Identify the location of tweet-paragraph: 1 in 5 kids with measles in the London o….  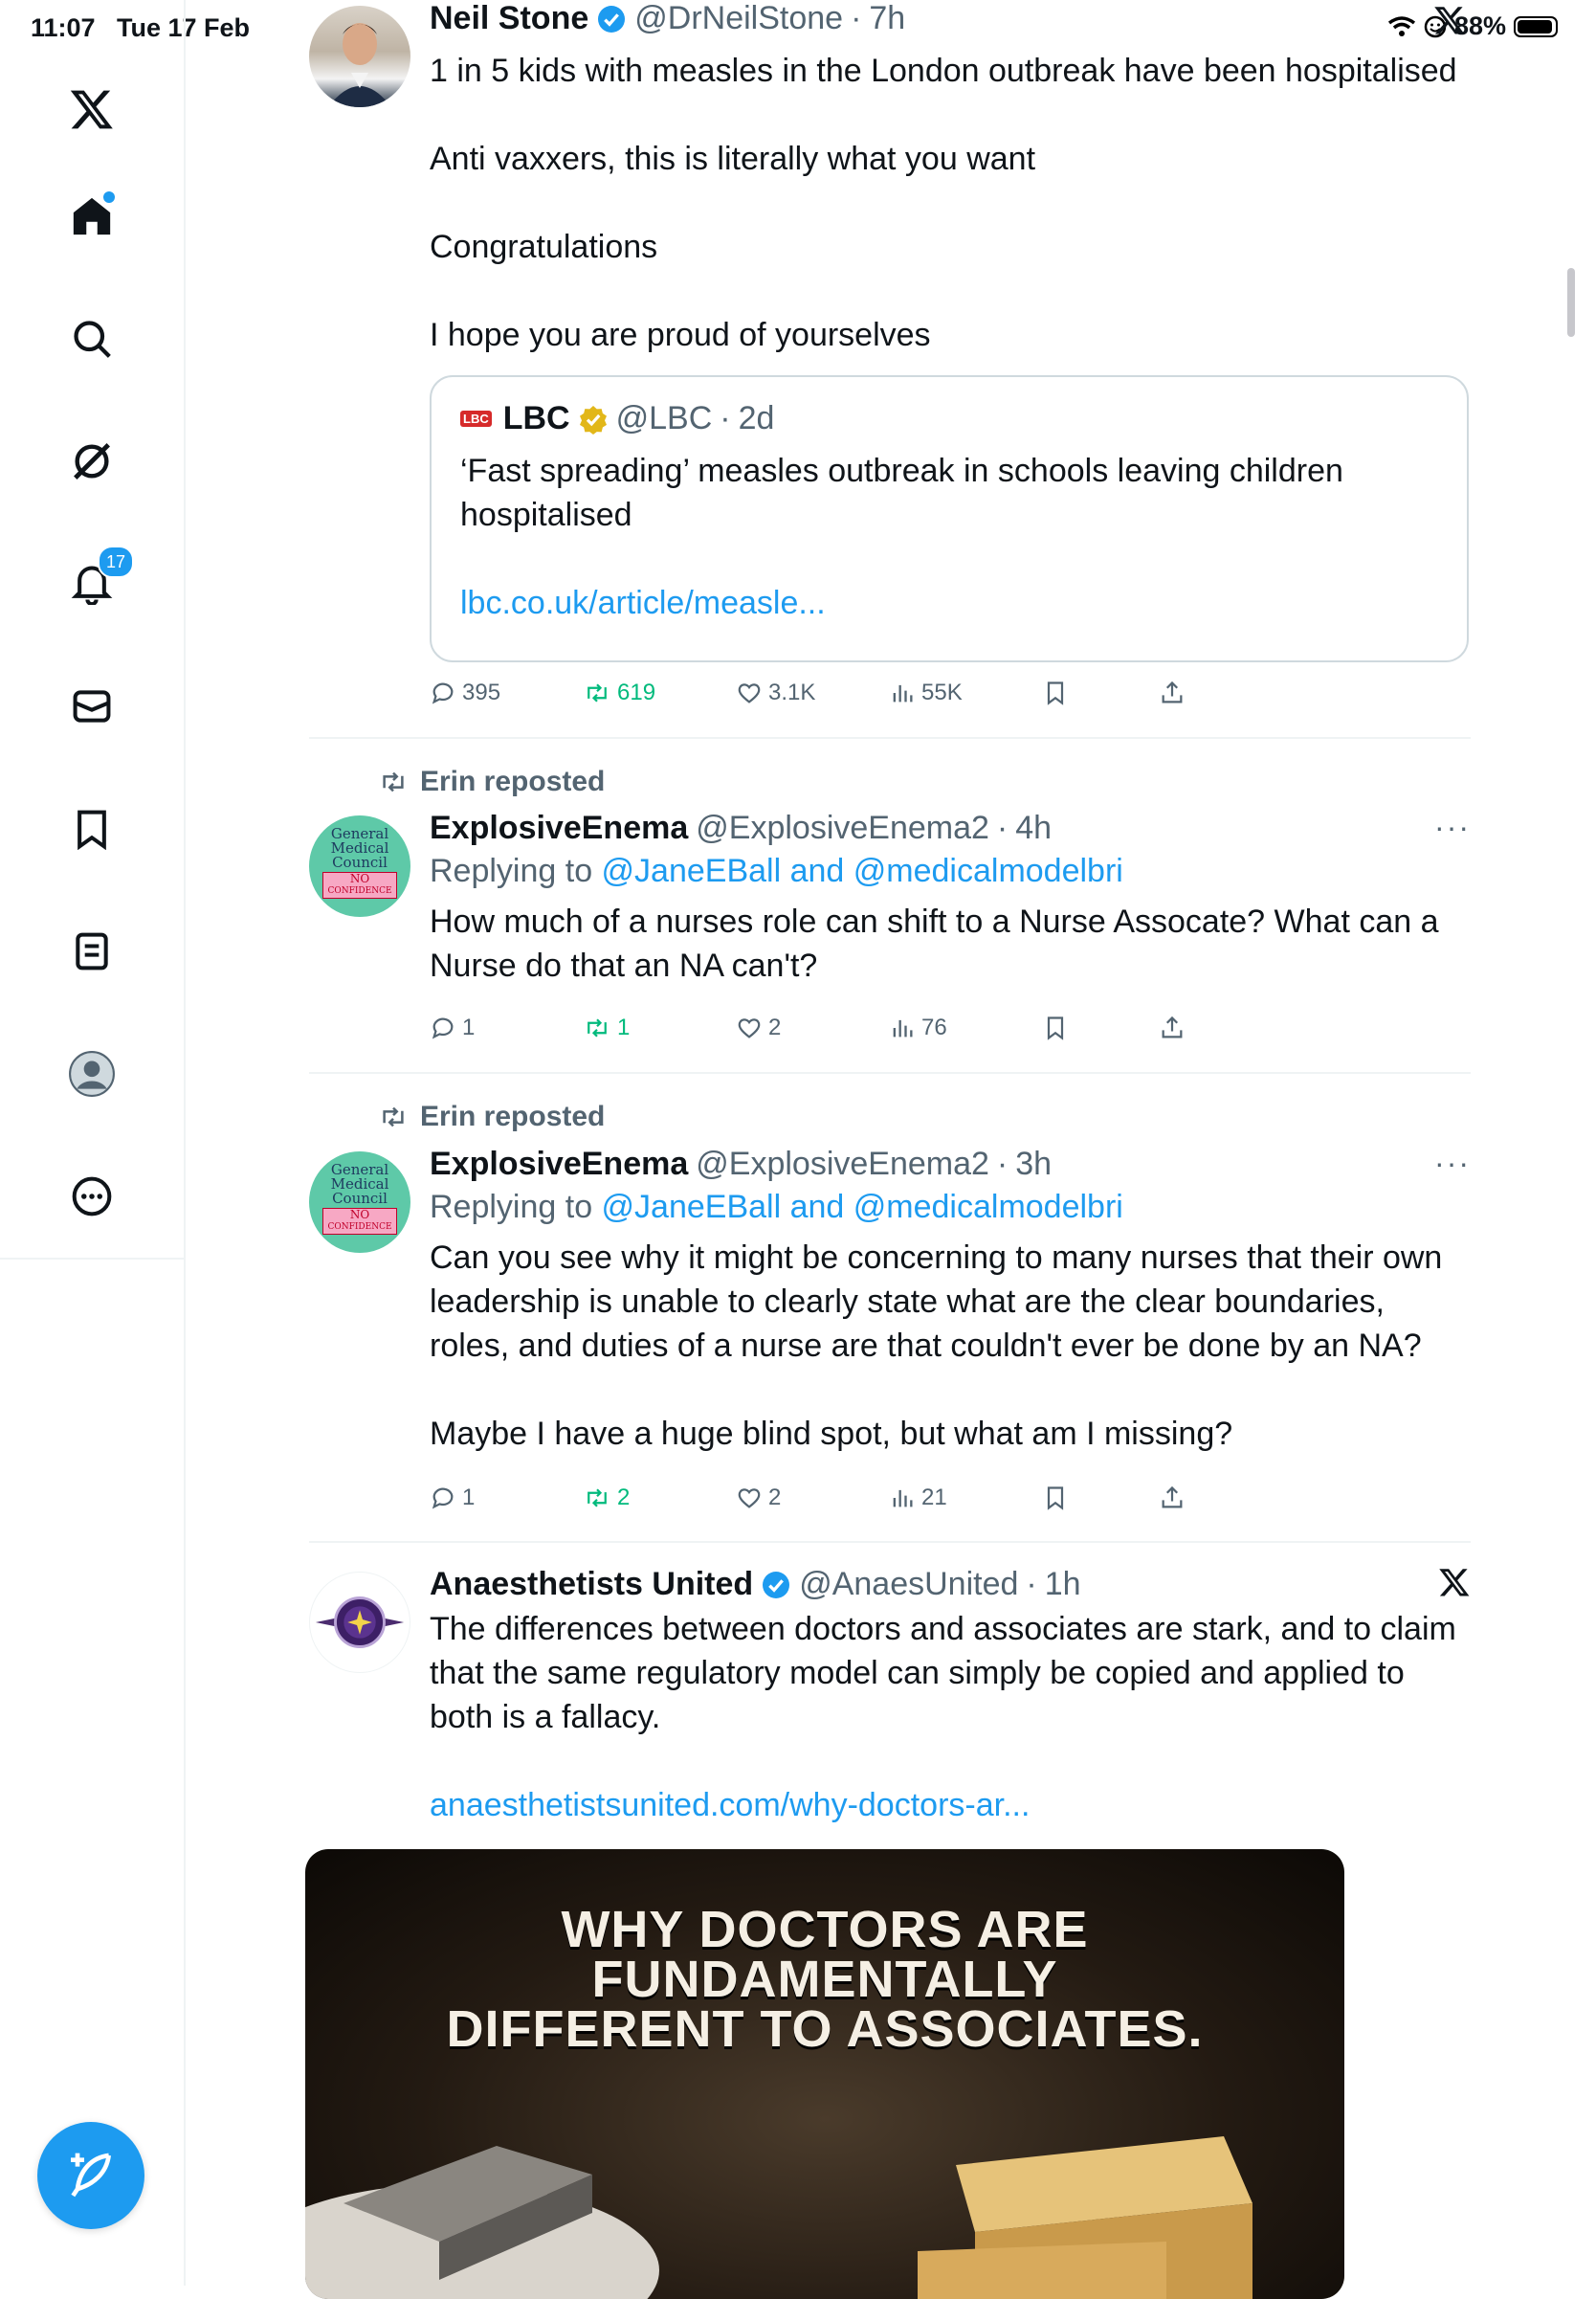
(944, 71).